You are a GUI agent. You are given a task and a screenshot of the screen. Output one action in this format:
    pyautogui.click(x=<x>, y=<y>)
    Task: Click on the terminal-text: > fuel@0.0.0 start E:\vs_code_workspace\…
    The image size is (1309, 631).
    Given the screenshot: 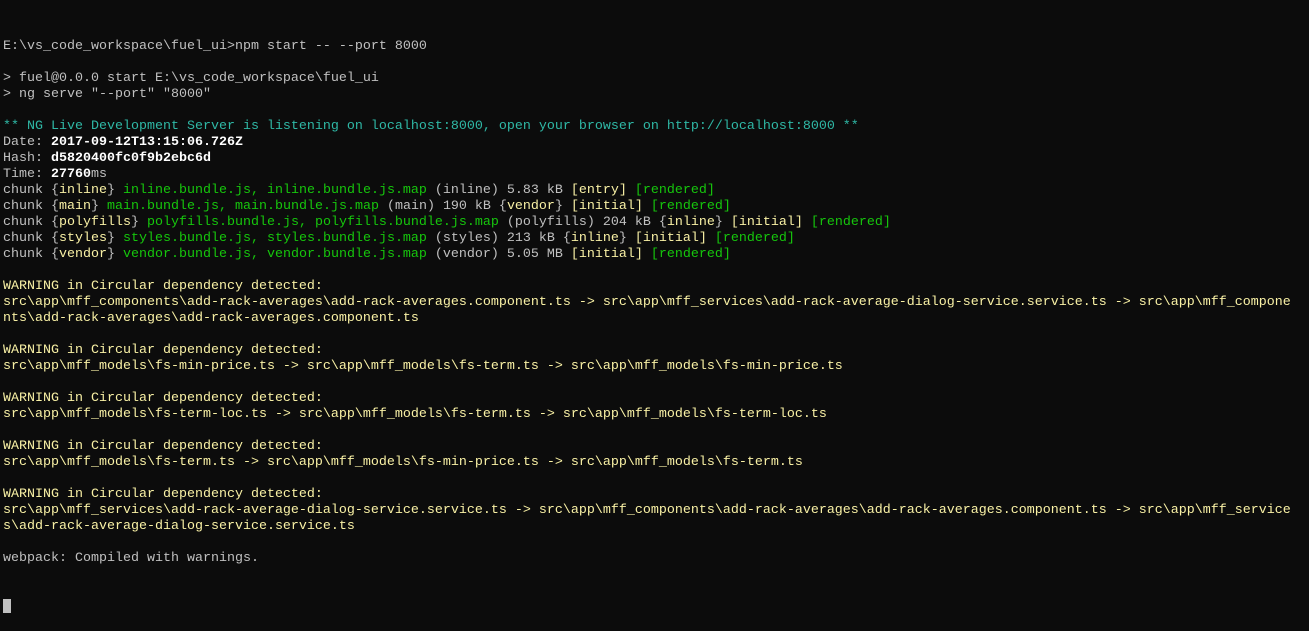 What is the action you would take?
    pyautogui.click(x=191, y=78)
    